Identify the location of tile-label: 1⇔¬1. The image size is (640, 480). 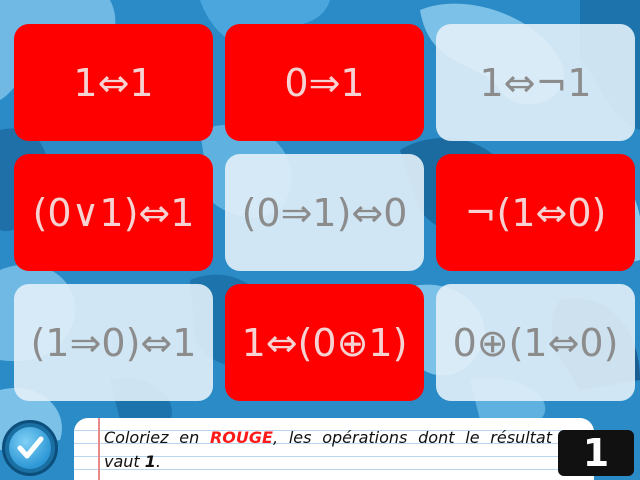
(535, 82).